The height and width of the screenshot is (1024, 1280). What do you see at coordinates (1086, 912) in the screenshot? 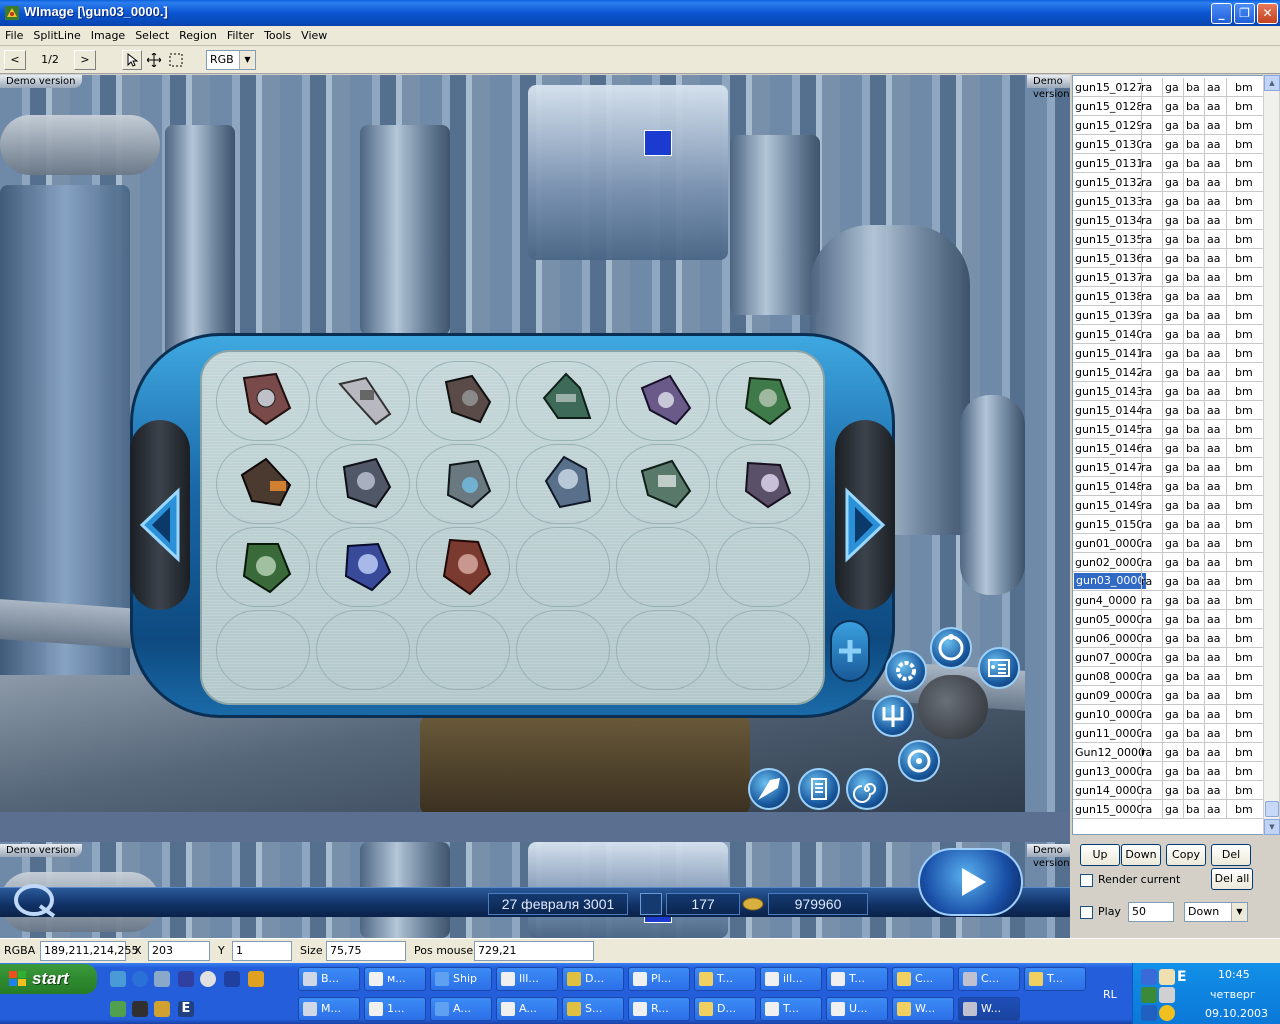
I see `play-checkbox` at bounding box center [1086, 912].